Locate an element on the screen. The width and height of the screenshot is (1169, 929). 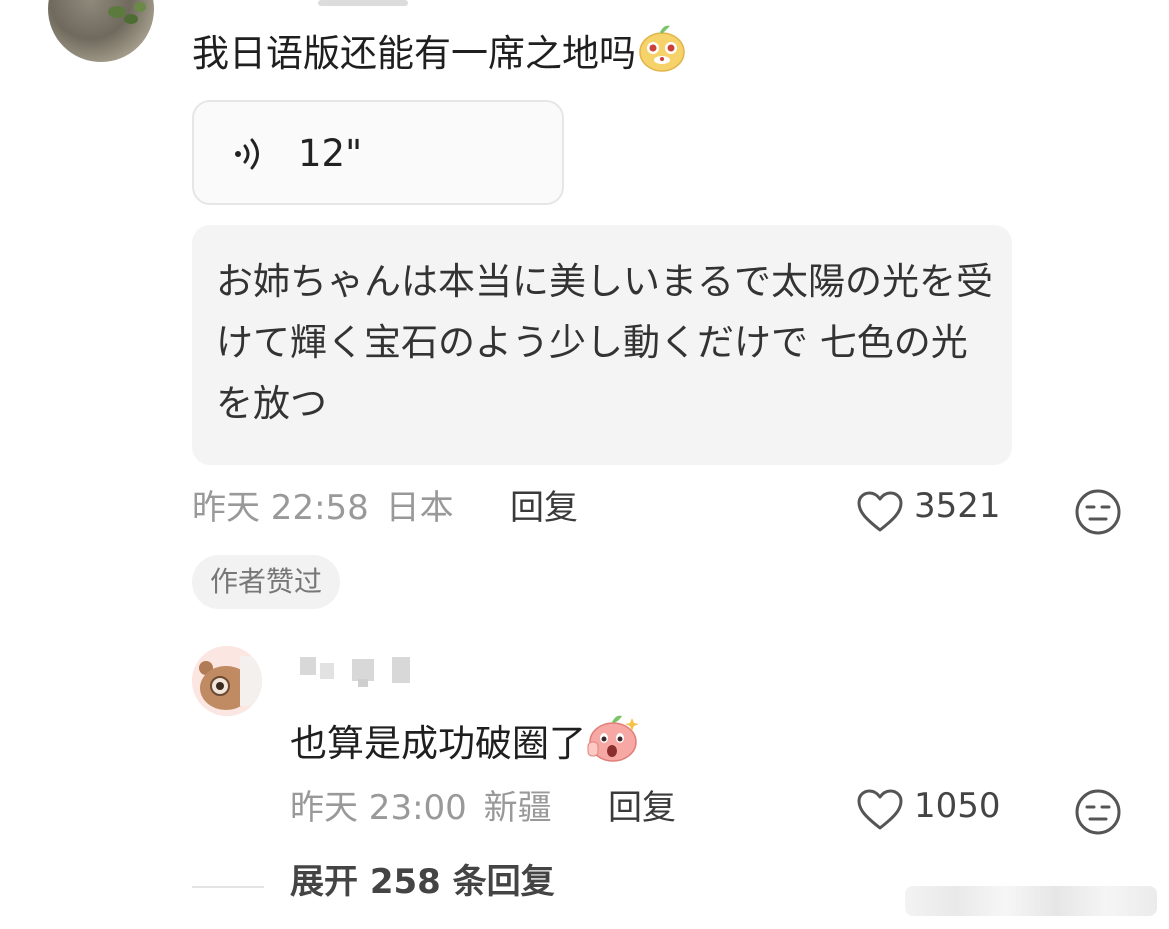
voice-wave-icon is located at coordinates (247, 154).